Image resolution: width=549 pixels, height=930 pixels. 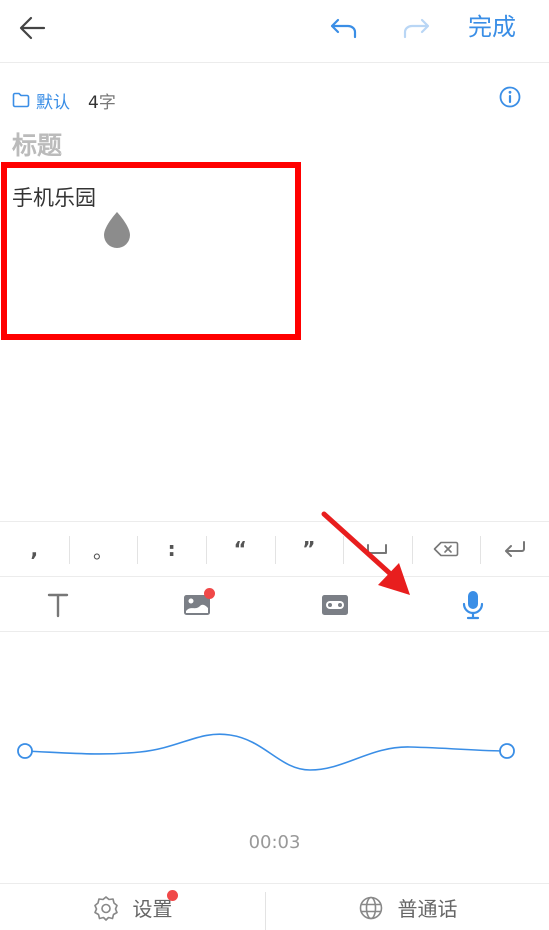 I want to click on info-icon, so click(x=510, y=97).